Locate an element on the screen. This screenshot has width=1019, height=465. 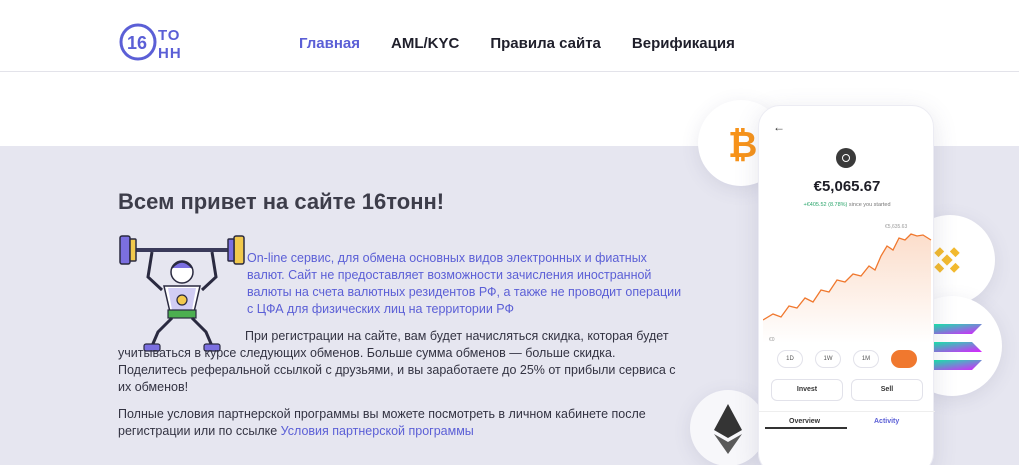
partner-program-link: Условия партнерской программы is located at coordinates (377, 431).